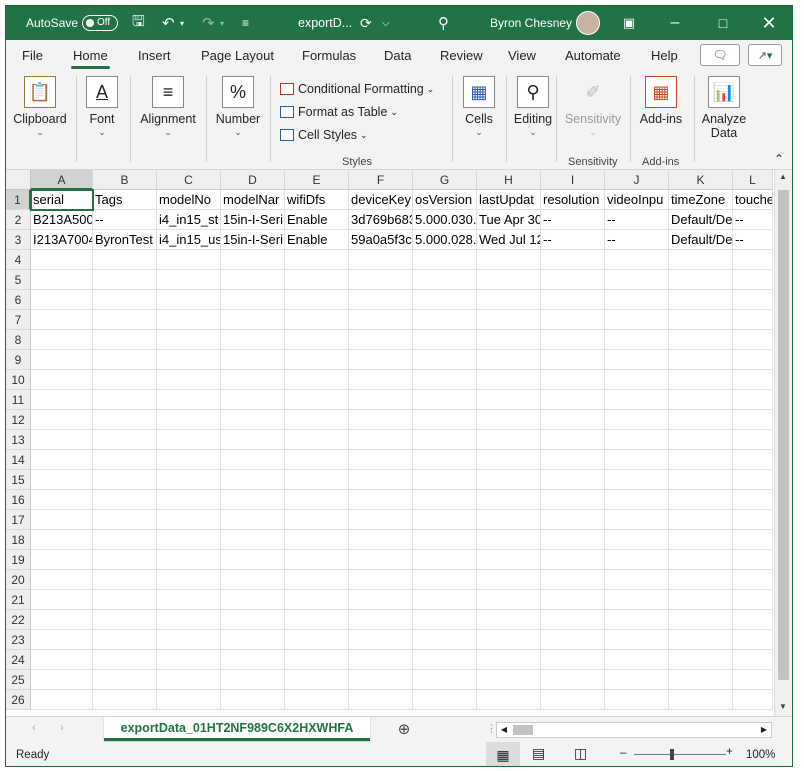 The image size is (804, 771). What do you see at coordinates (18, 520) in the screenshot?
I see `row-header: 17` at bounding box center [18, 520].